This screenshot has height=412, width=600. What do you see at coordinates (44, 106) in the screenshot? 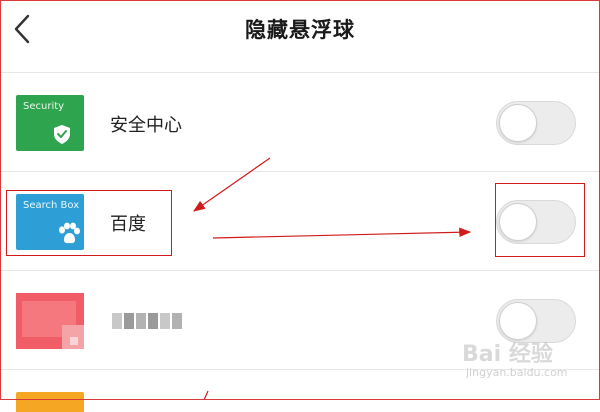
I see `icon-caption: Security` at bounding box center [44, 106].